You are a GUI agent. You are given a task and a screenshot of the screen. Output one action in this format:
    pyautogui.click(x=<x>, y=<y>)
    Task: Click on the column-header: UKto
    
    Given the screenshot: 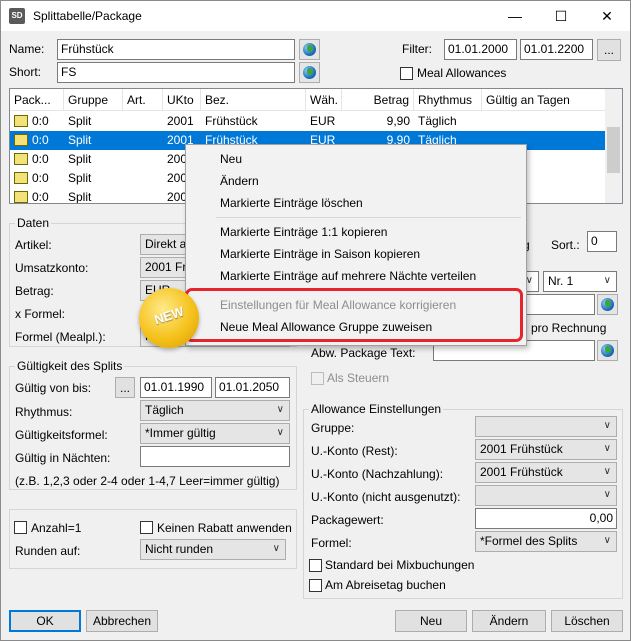 What is the action you would take?
    pyautogui.click(x=182, y=100)
    